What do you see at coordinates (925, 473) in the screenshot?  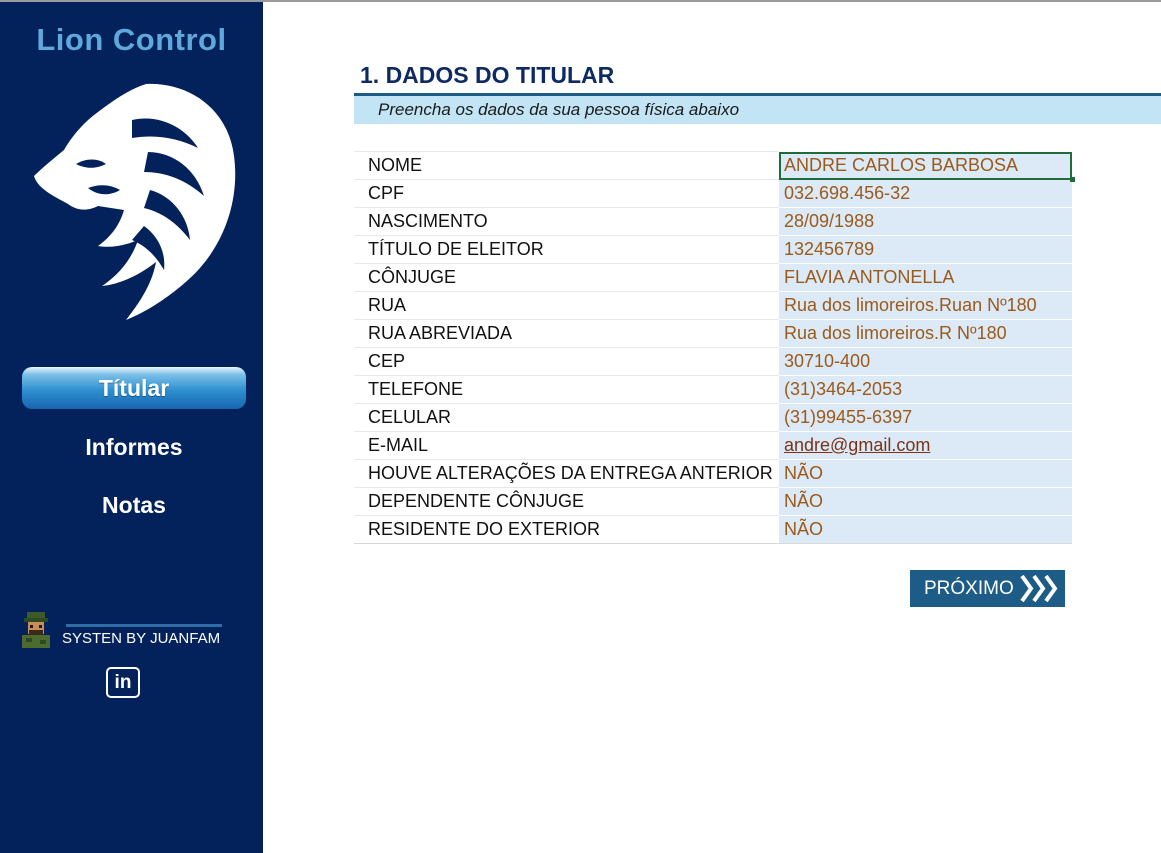 I see `field-value-alteracoes: NÃO` at bounding box center [925, 473].